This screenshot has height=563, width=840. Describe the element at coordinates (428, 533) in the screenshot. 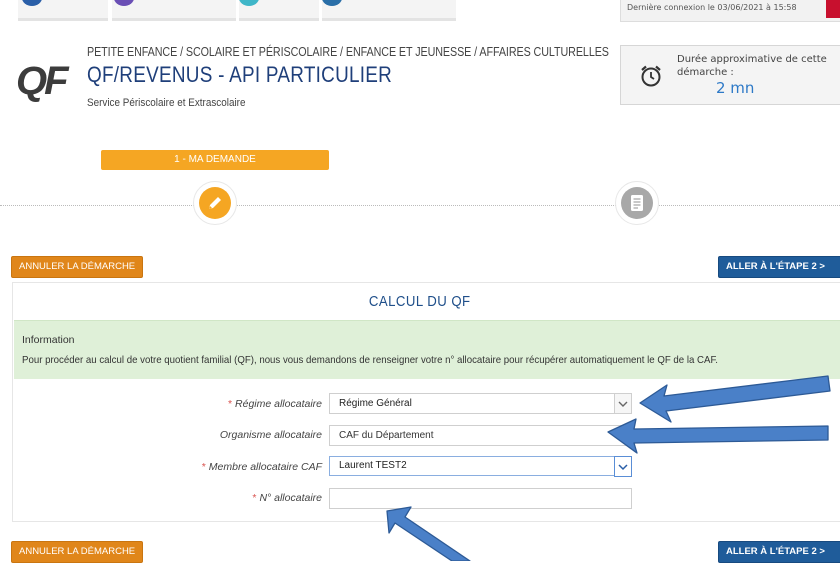

I see `annotation-arrow-numero` at that location.